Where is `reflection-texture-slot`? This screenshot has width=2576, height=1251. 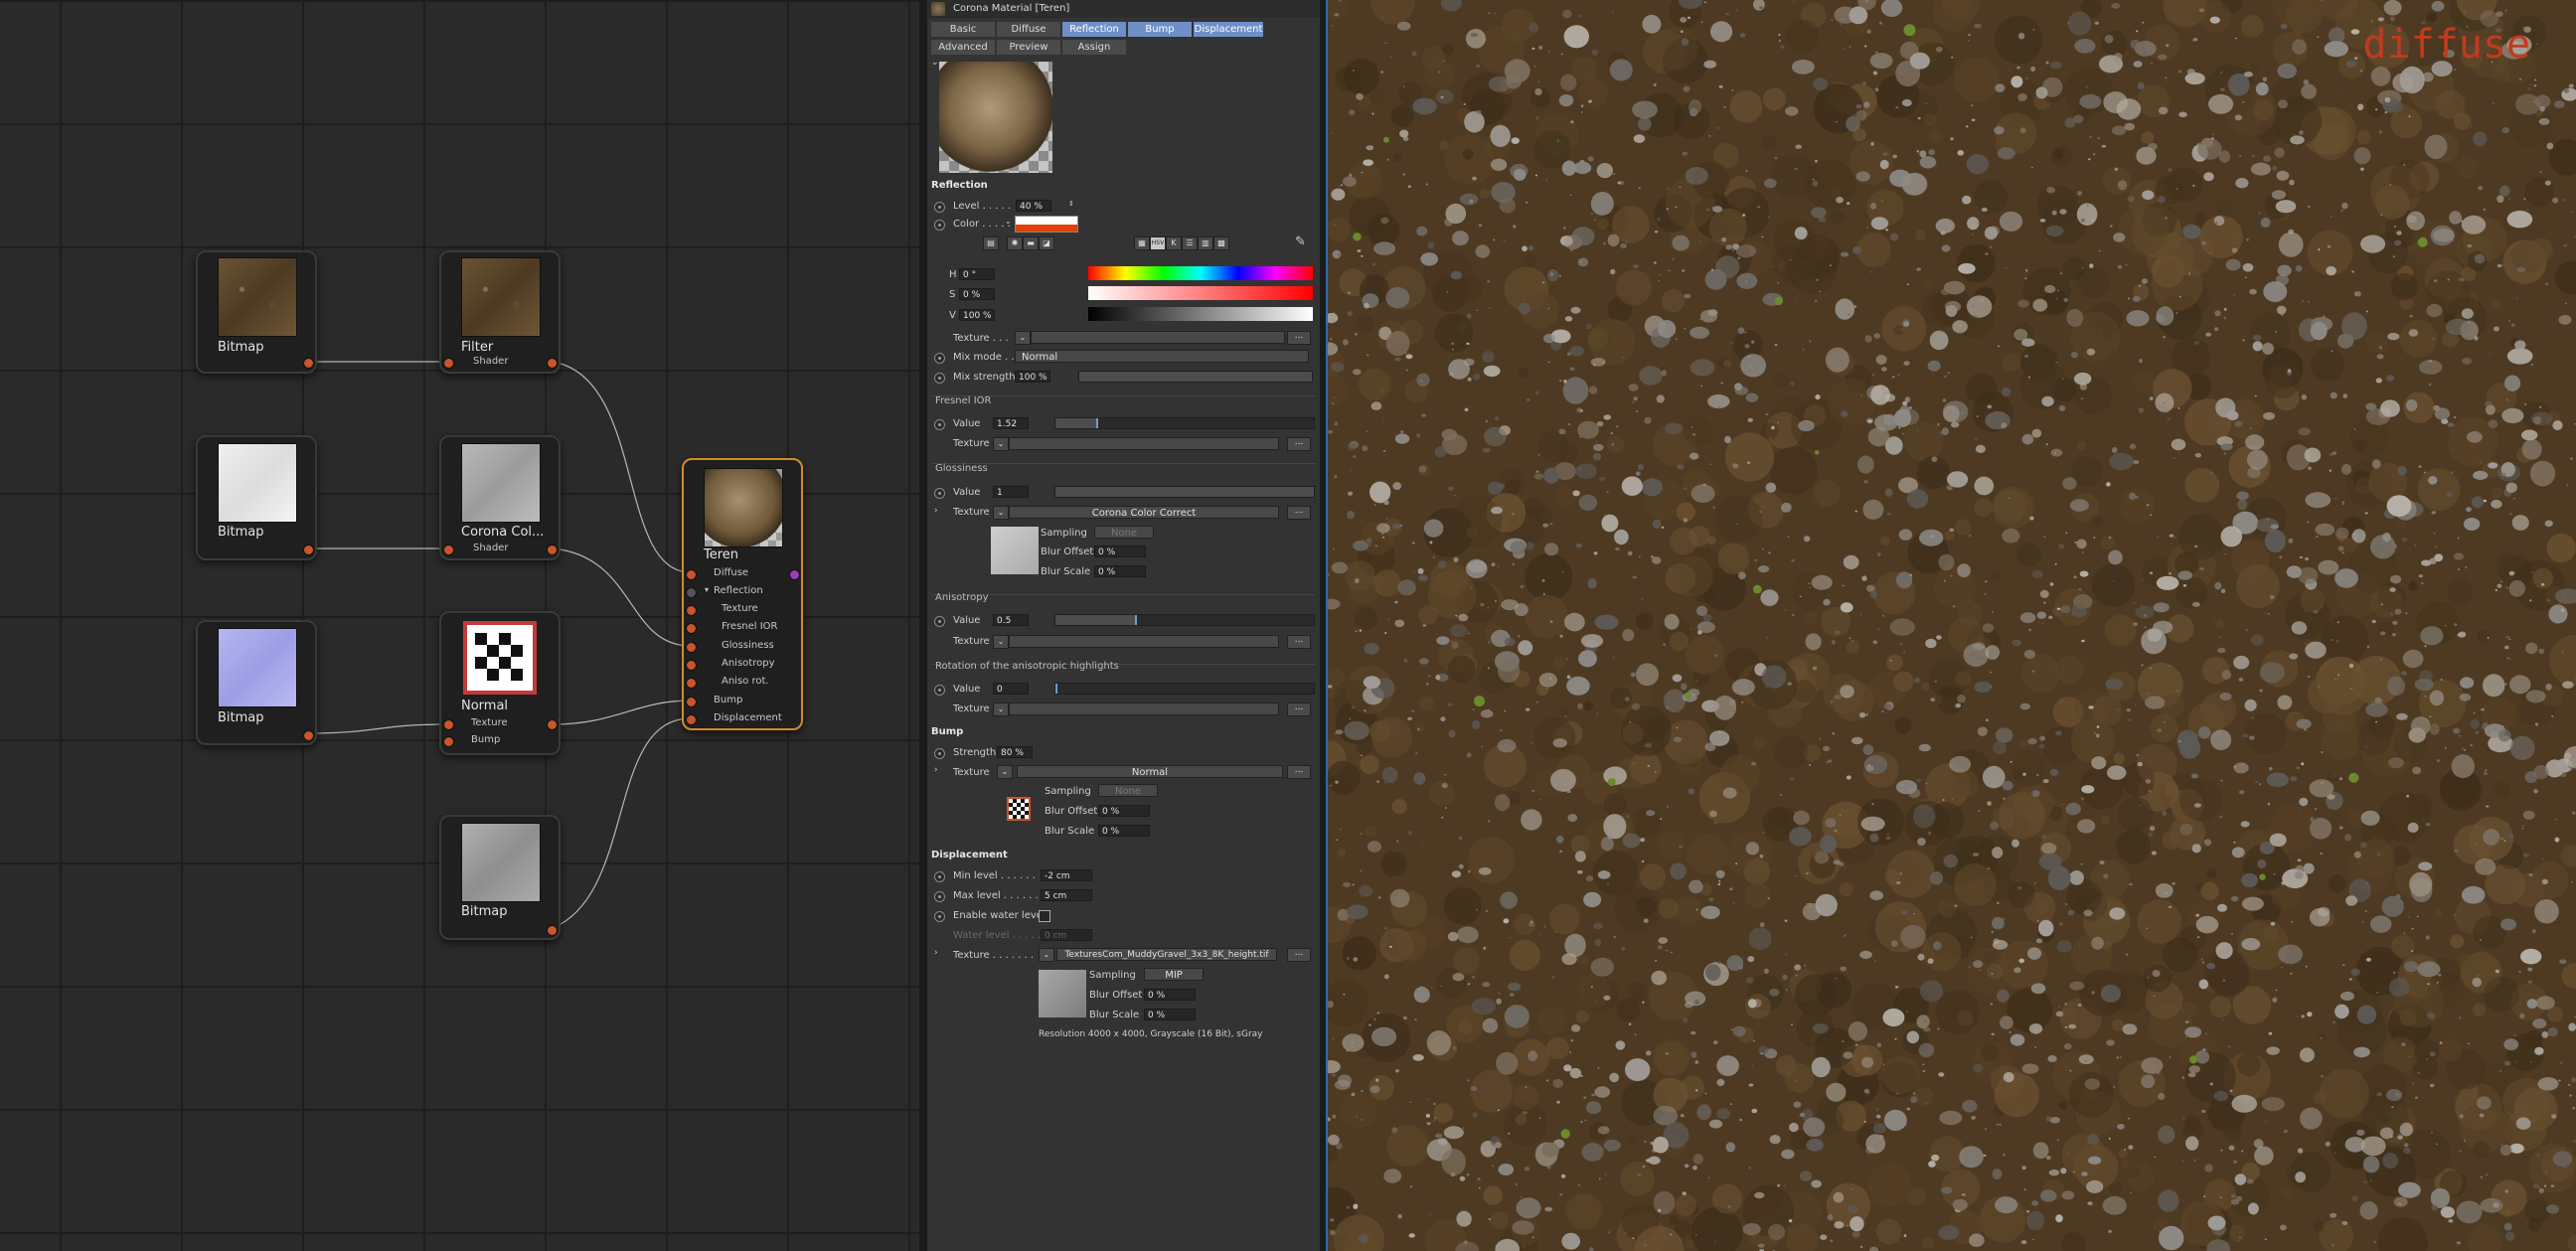
reflection-texture-slot is located at coordinates (1158, 337).